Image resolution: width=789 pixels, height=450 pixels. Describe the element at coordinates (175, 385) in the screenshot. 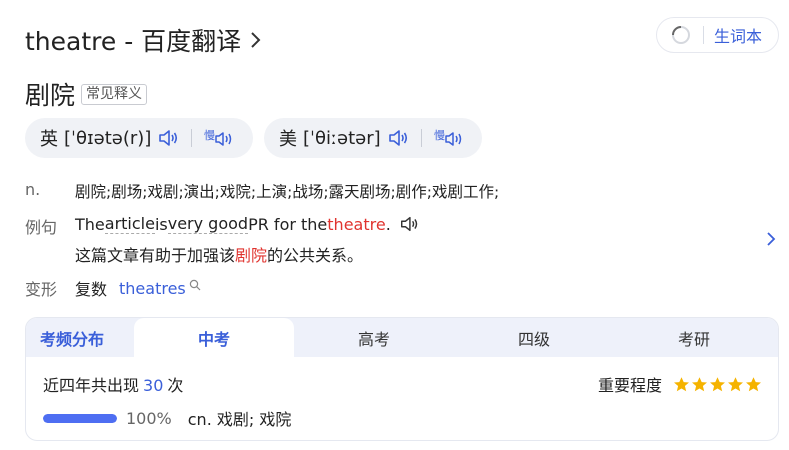

I see `stat-suffix: 次` at that location.